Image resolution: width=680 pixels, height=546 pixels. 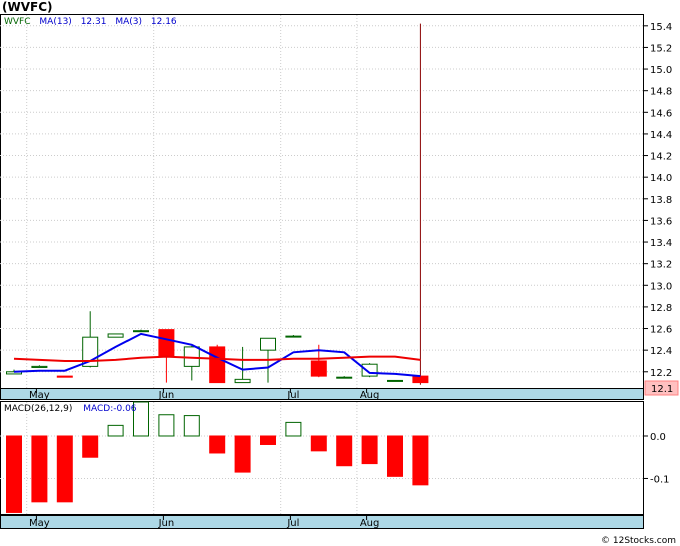 I want to click on price-tick-label: 14.0, so click(x=661, y=178).